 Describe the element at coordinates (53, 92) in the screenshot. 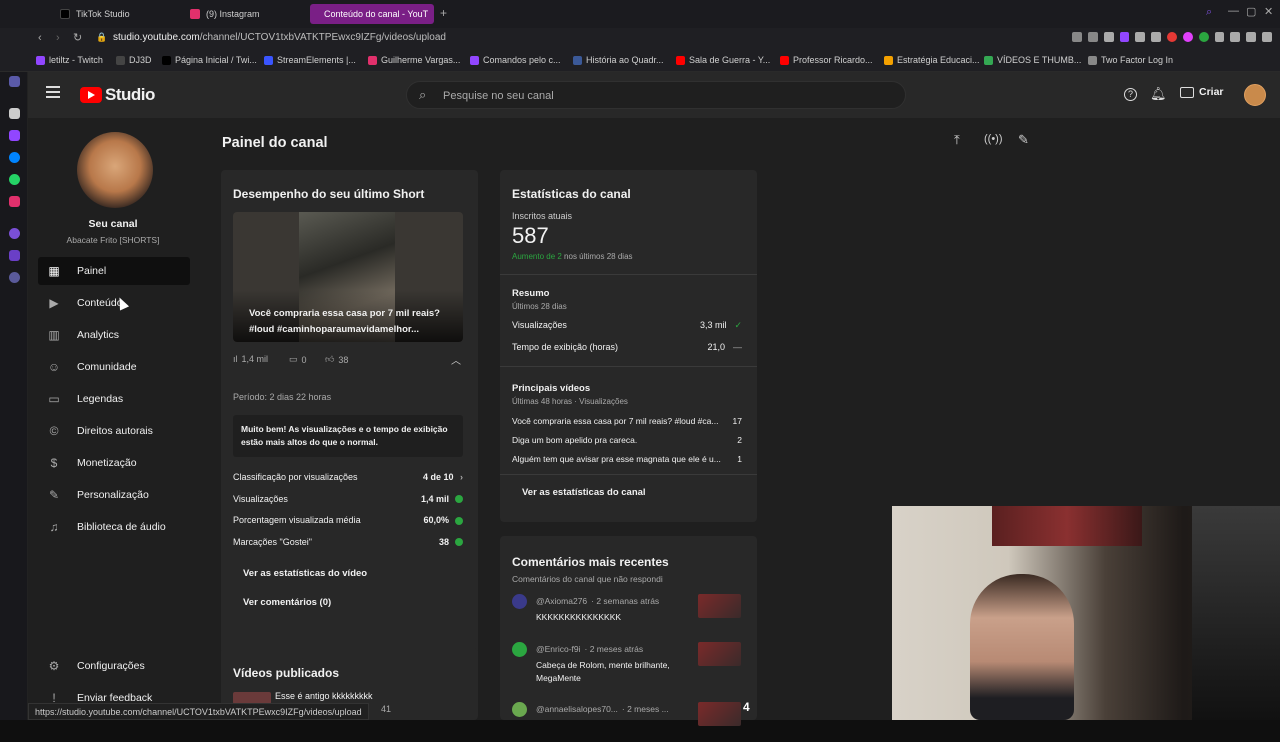

I see `hamburger-menu-icon` at that location.